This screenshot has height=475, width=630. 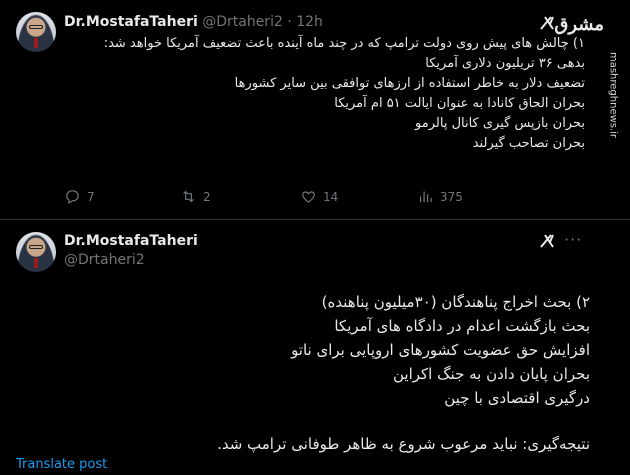 What do you see at coordinates (573, 239) in the screenshot?
I see `more-options-icon: ···` at bounding box center [573, 239].